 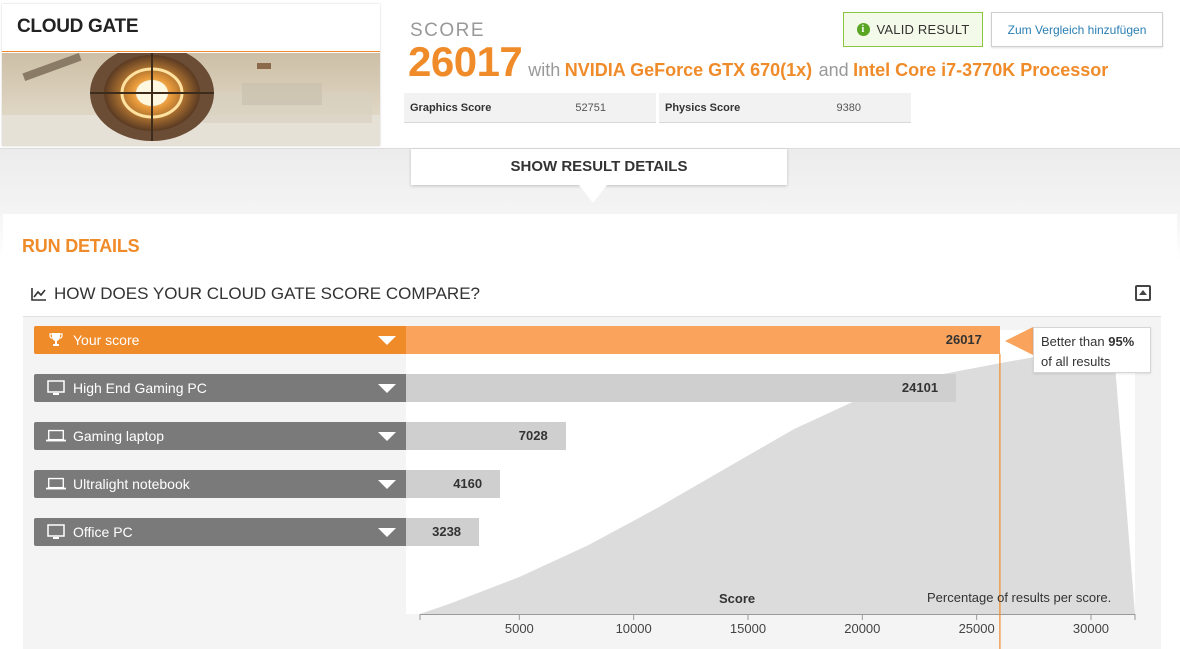 I want to click on reference-score-bar: 3238, so click(x=443, y=532).